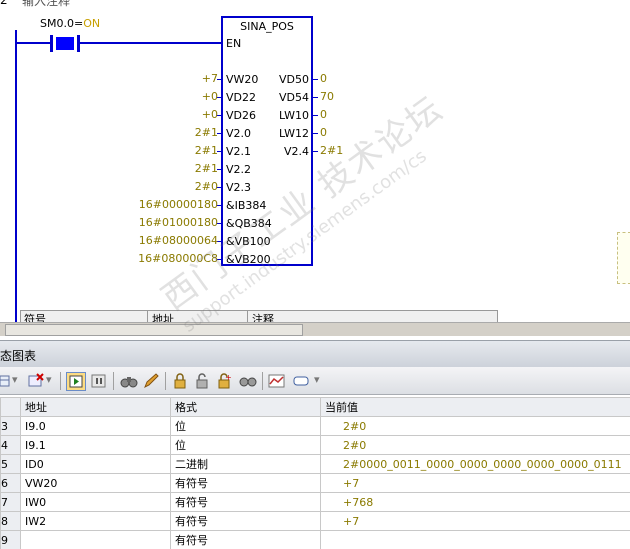 The width and height of the screenshot is (630, 549). Describe the element at coordinates (99, 381) in the screenshot. I see `chart-pause-icon` at that location.